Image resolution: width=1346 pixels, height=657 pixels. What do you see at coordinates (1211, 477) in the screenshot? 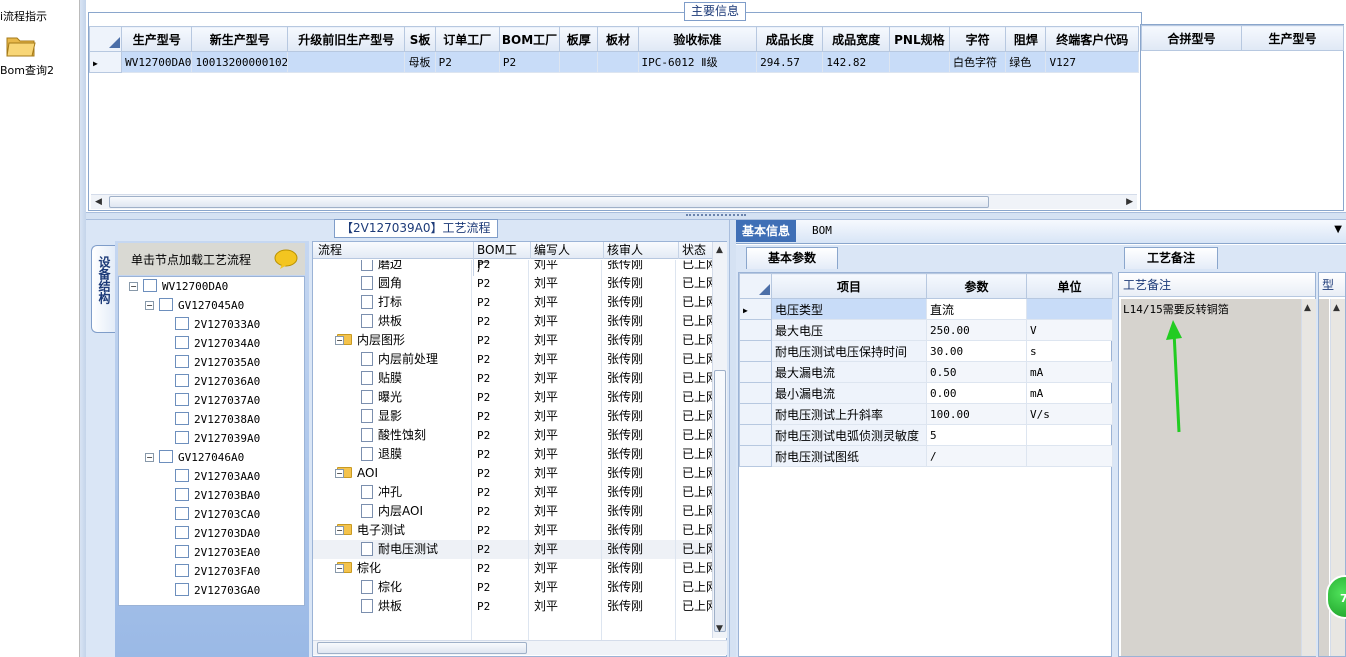
I see `notes-text-area: L14/15需要反转铜箔` at bounding box center [1211, 477].